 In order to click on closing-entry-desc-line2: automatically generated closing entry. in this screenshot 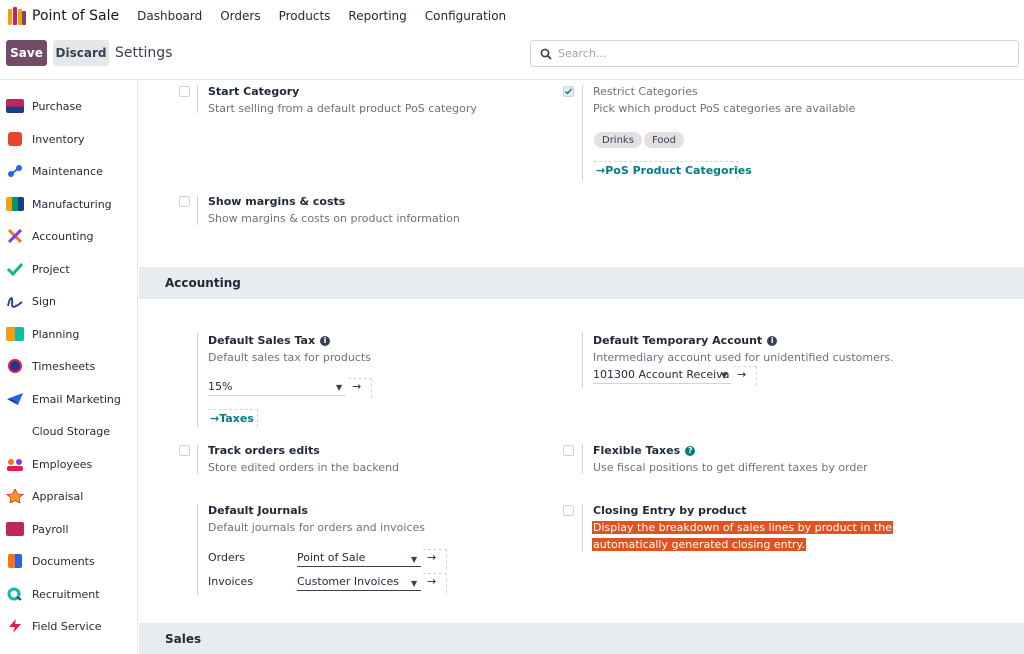, I will do `click(699, 544)`.